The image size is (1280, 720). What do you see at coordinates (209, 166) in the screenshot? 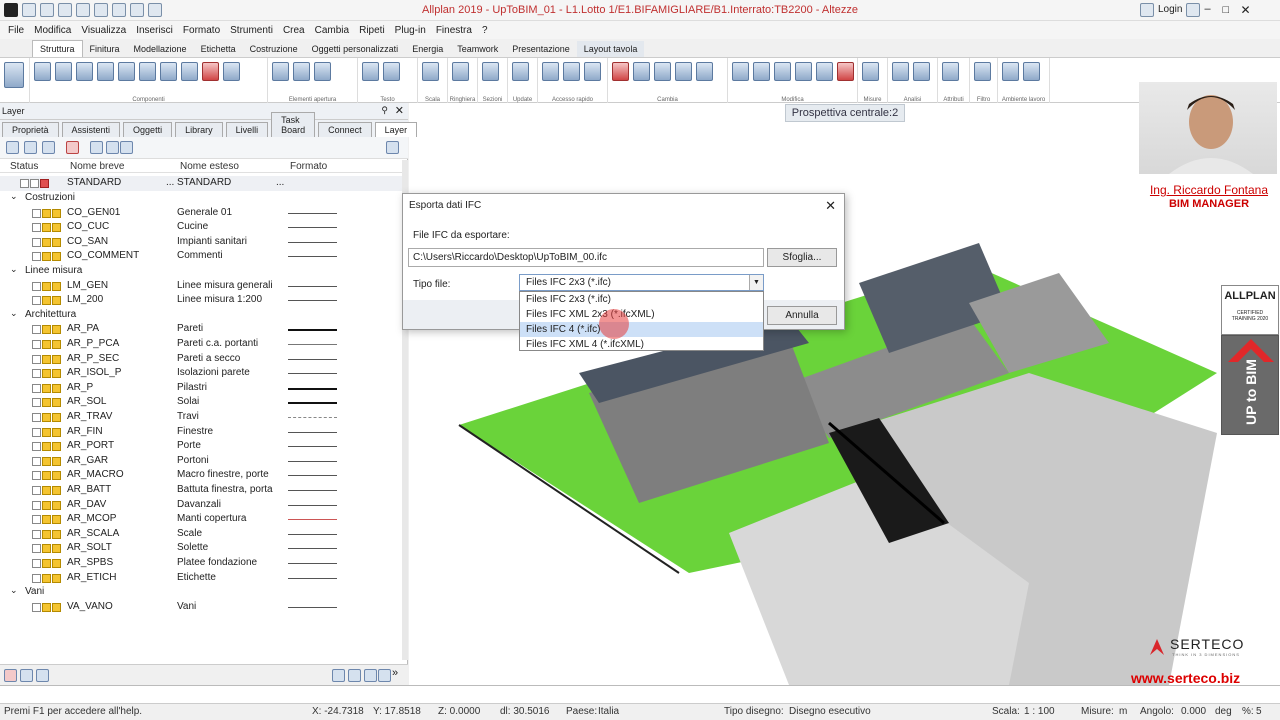
I see `col-nome-esteso: Nome esteso` at bounding box center [209, 166].